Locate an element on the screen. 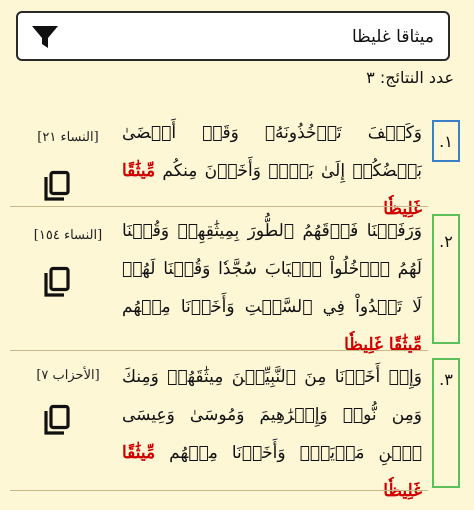 This screenshot has width=474, height=510. search-box is located at coordinates (233, 36).